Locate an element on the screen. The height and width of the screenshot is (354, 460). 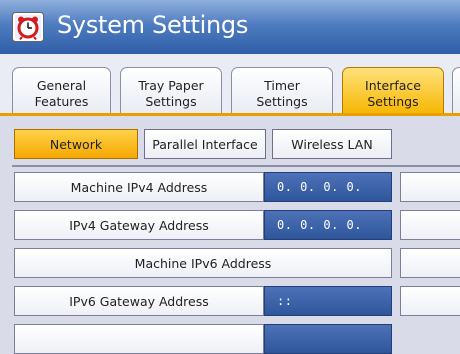
subtab-divider is located at coordinates (236, 166).